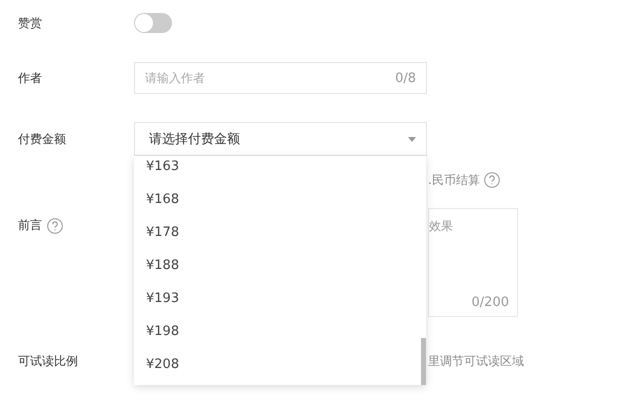 This screenshot has height=417, width=640. Describe the element at coordinates (48, 361) in the screenshot. I see `field-label: 可试读比例` at that location.